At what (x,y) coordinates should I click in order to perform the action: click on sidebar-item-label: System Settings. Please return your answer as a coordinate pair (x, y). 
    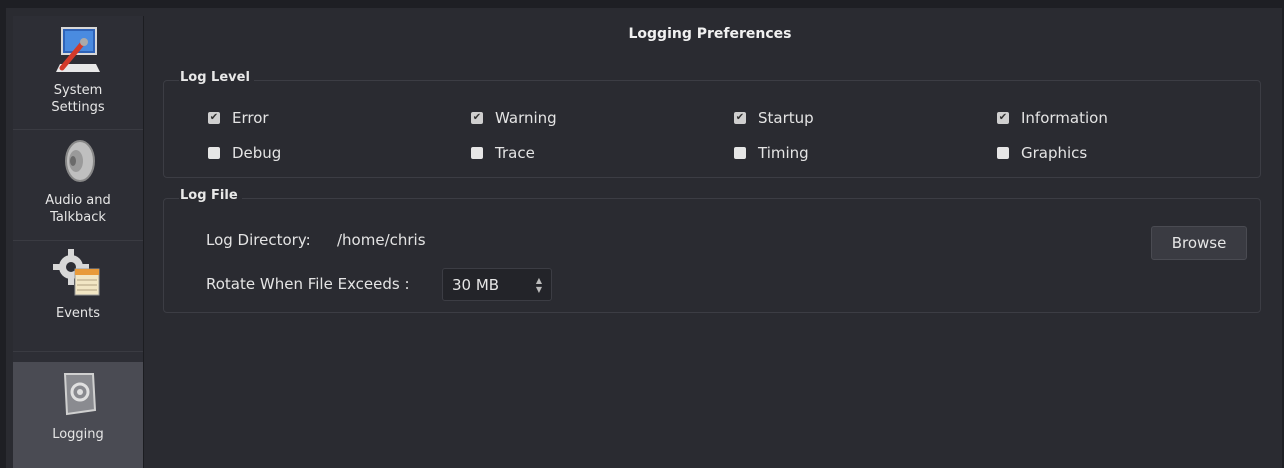
    Looking at the image, I should click on (78, 99).